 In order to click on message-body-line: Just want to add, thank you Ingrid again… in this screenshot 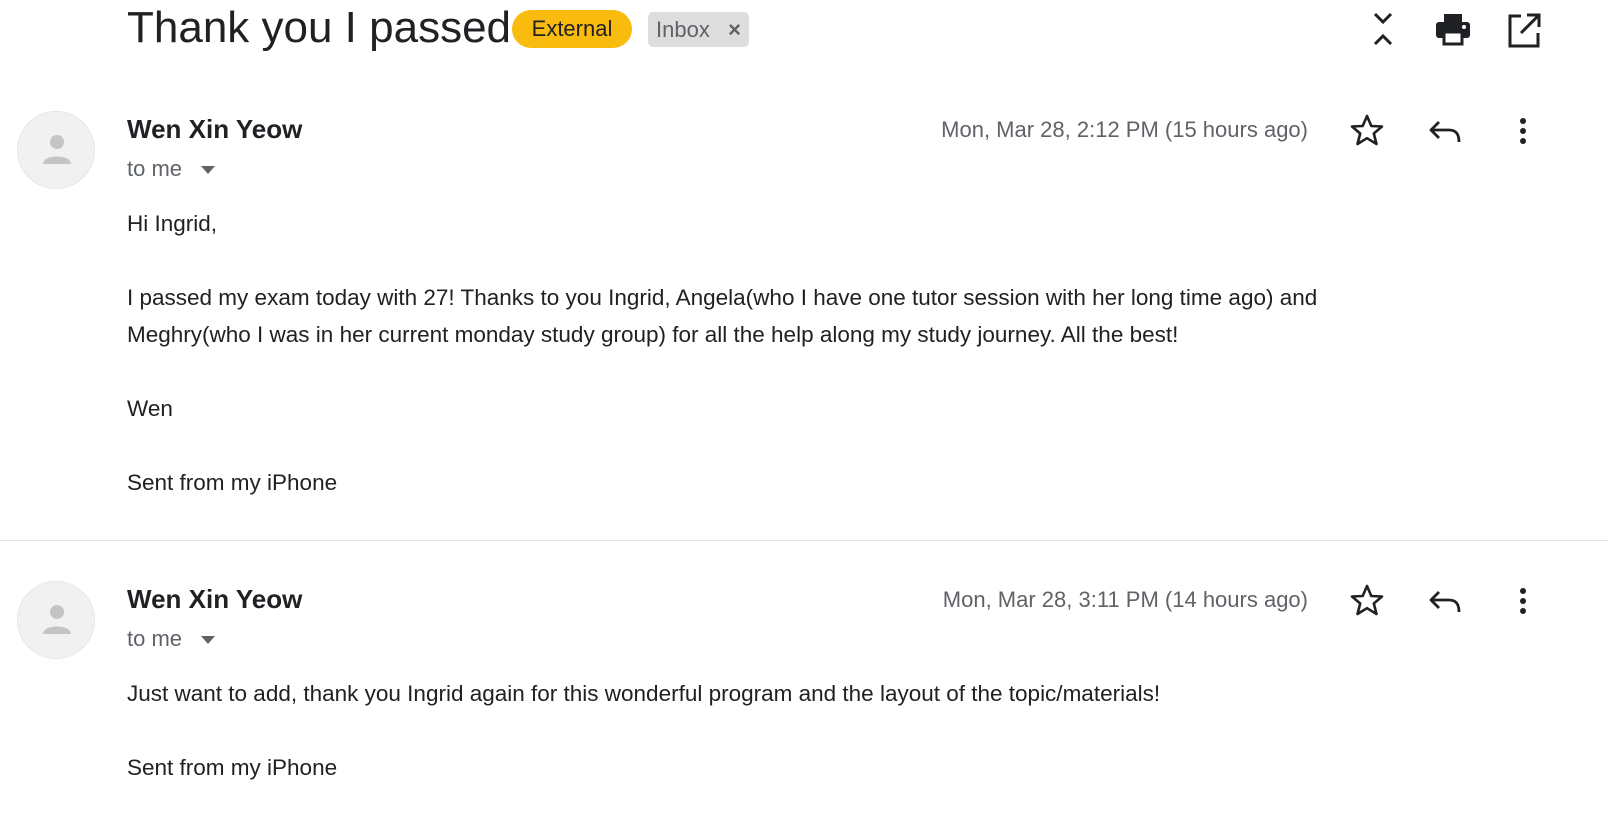, I will do `click(644, 693)`.